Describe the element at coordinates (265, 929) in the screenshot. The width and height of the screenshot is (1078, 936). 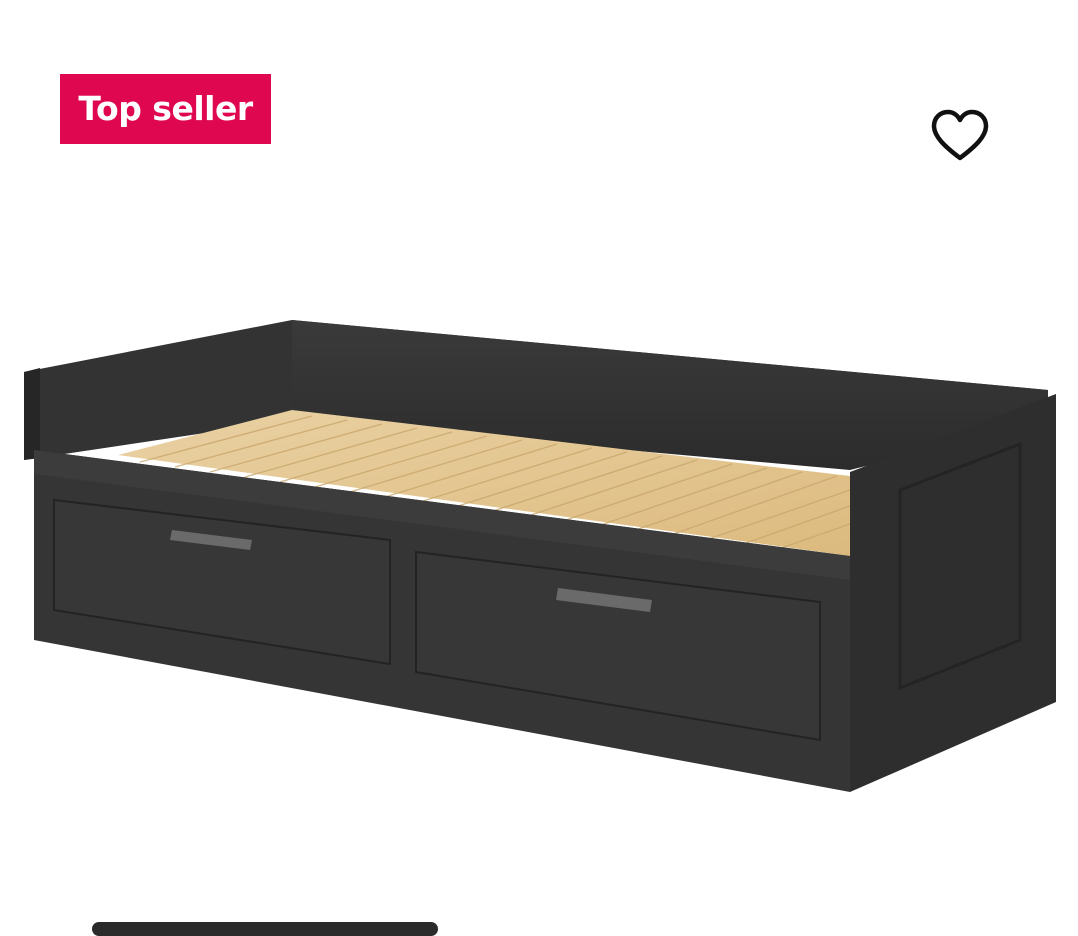
I see `image-scroll-indicator` at that location.